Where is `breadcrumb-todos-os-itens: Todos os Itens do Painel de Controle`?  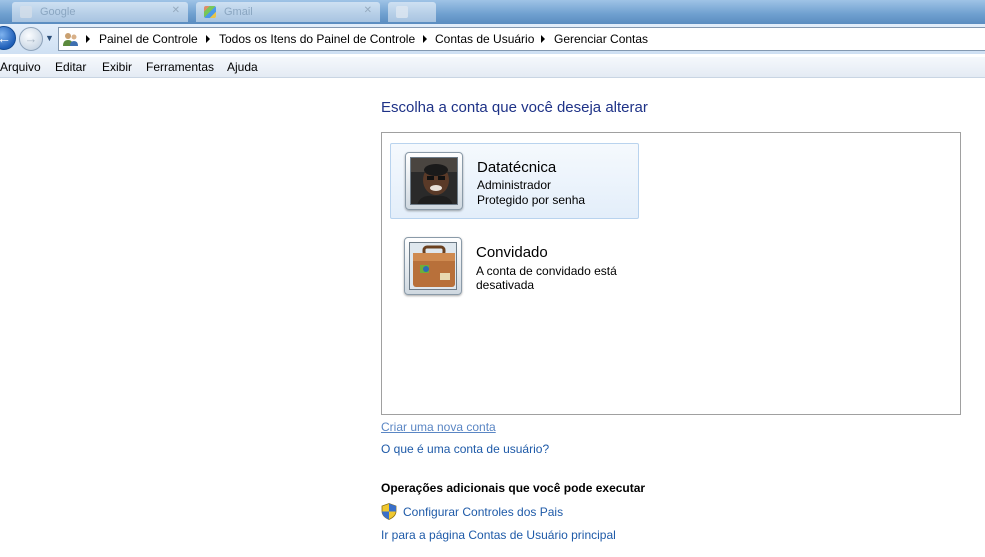
breadcrumb-todos-os-itens: Todos os Itens do Painel de Controle is located at coordinates (317, 39).